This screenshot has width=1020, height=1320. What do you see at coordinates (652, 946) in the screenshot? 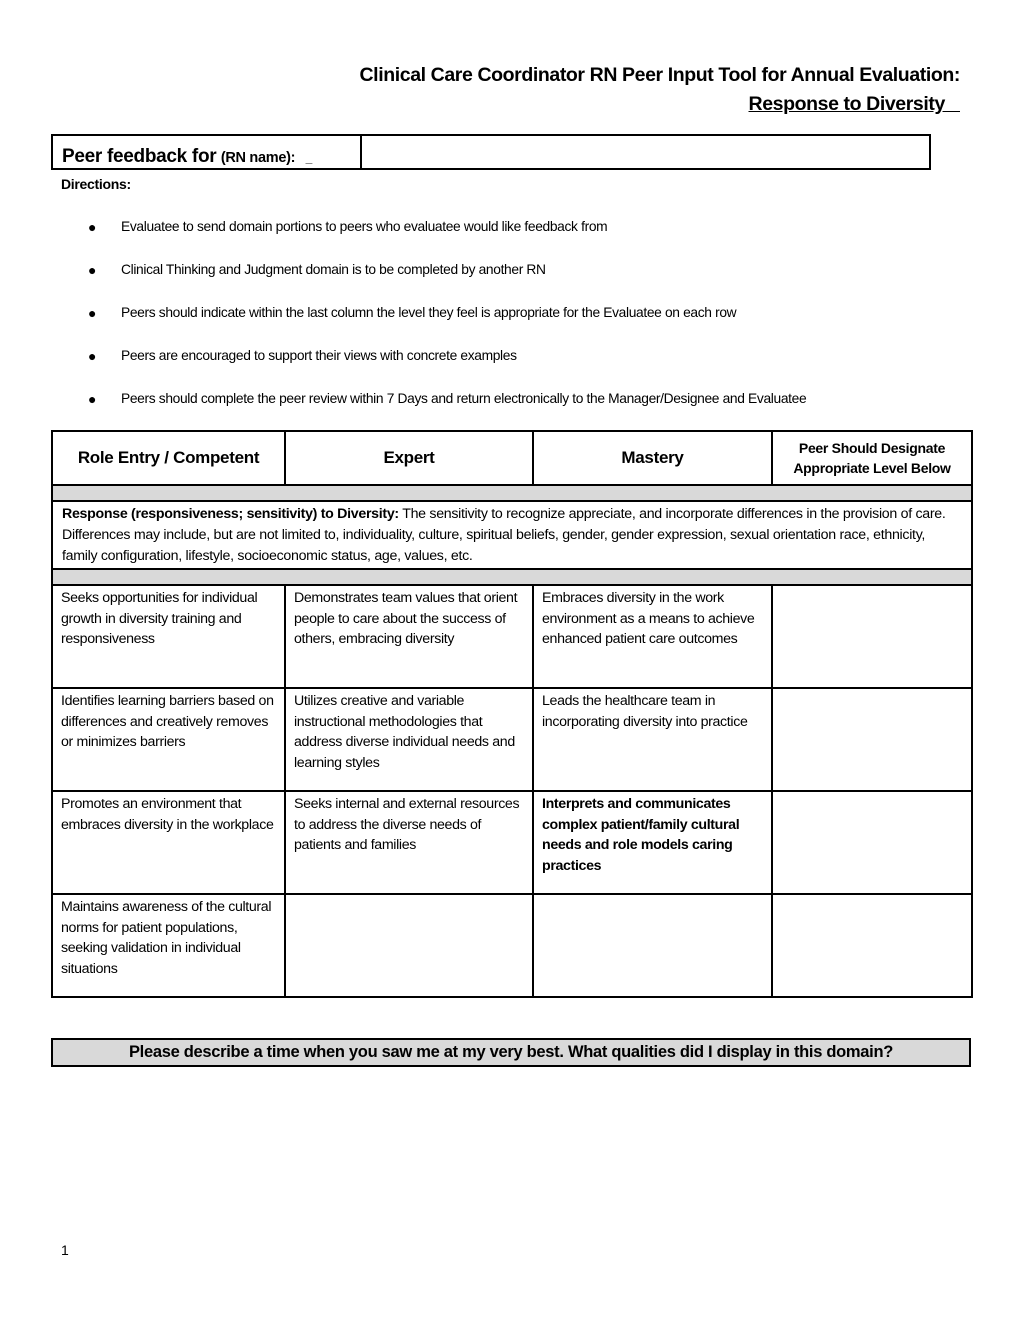
I see `mastery-cell` at bounding box center [652, 946].